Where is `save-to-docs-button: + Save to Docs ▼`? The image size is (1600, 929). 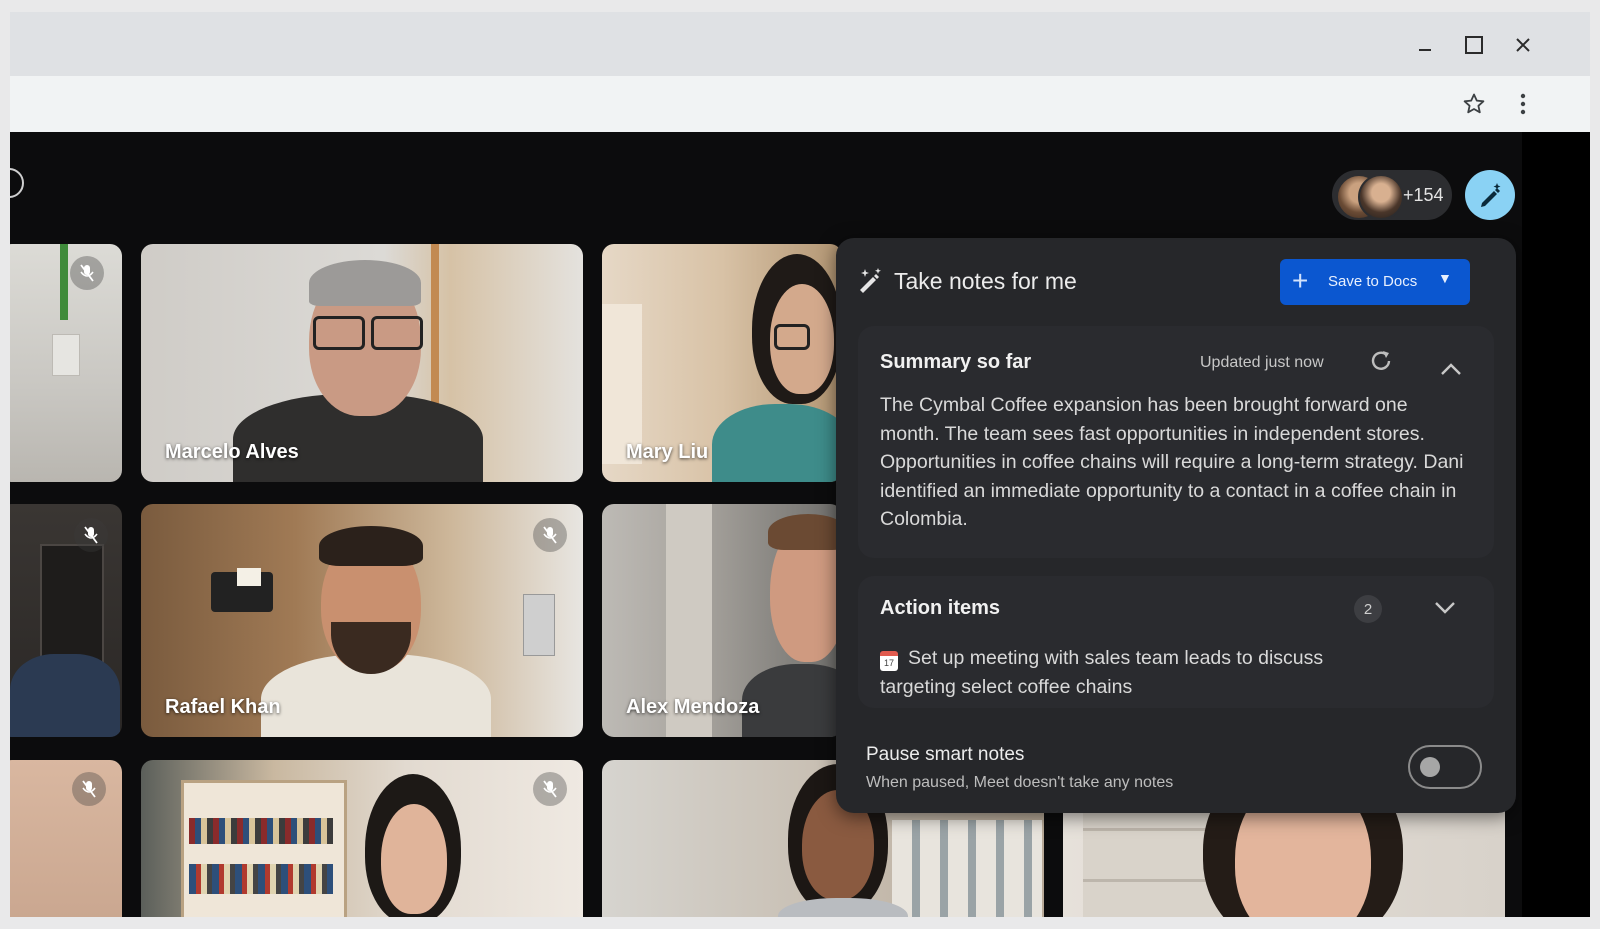 save-to-docs-button: + Save to Docs ▼ is located at coordinates (1375, 282).